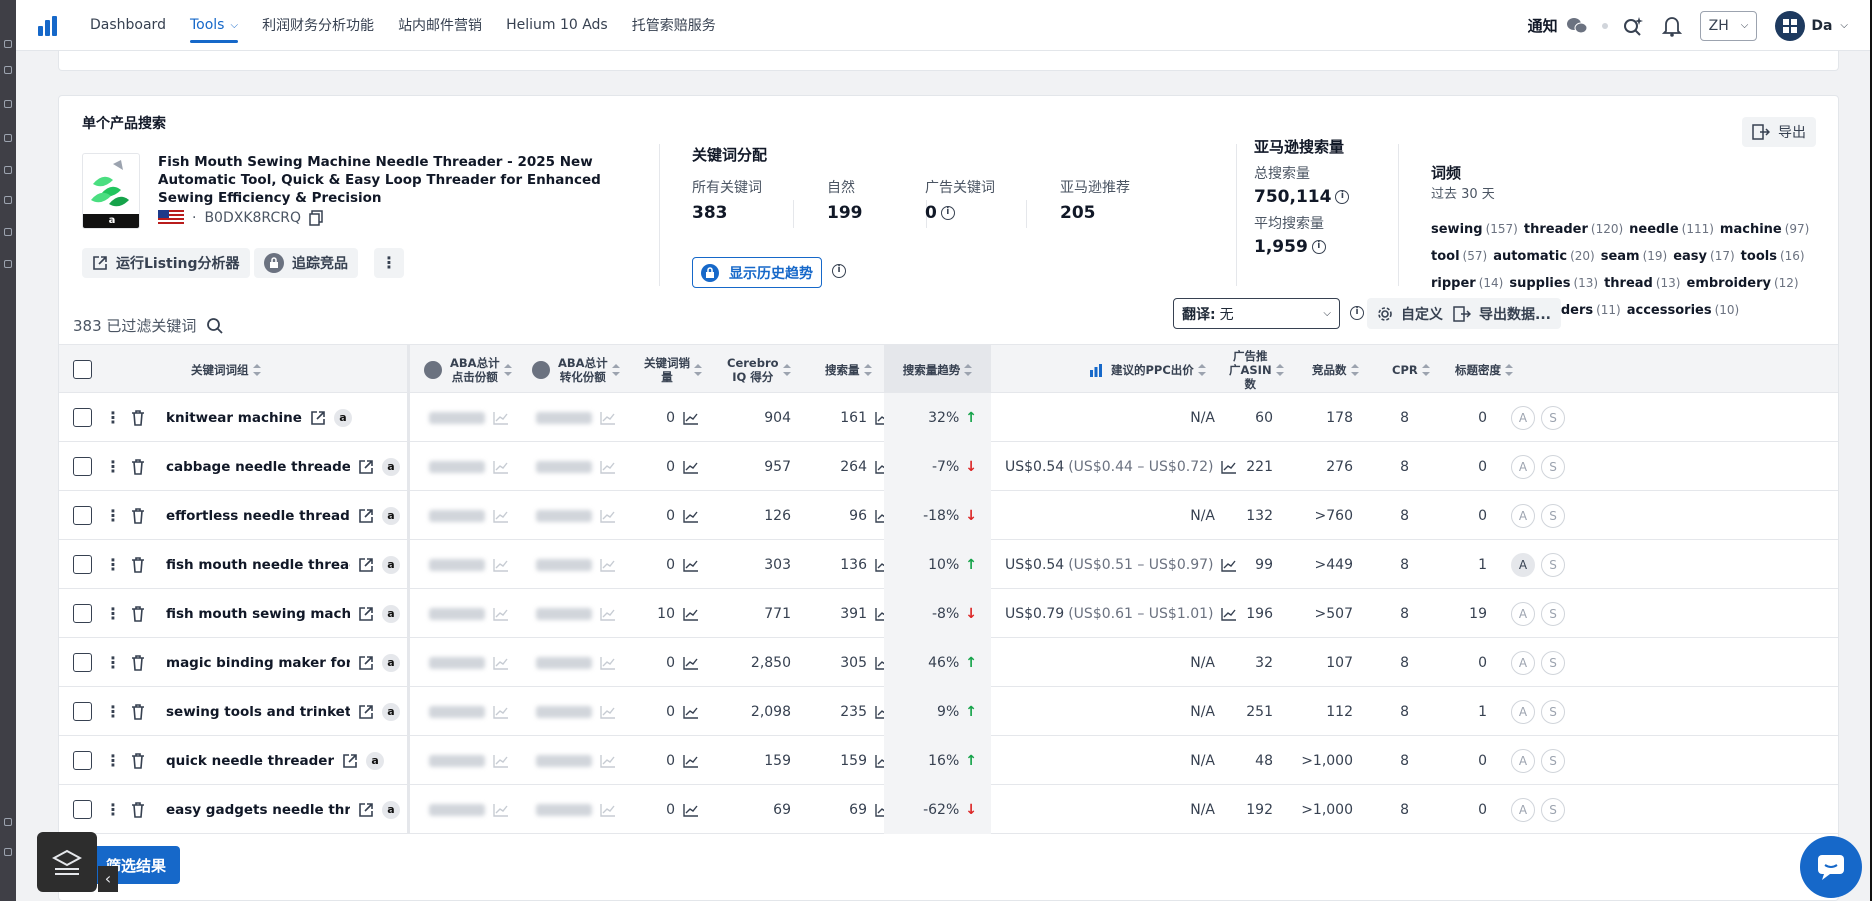  I want to click on col-title-density: 标题密度, so click(1484, 369).